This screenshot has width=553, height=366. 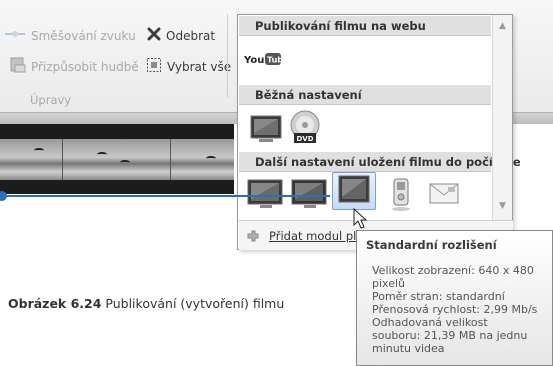 I want to click on select-all-icon, so click(x=154, y=66).